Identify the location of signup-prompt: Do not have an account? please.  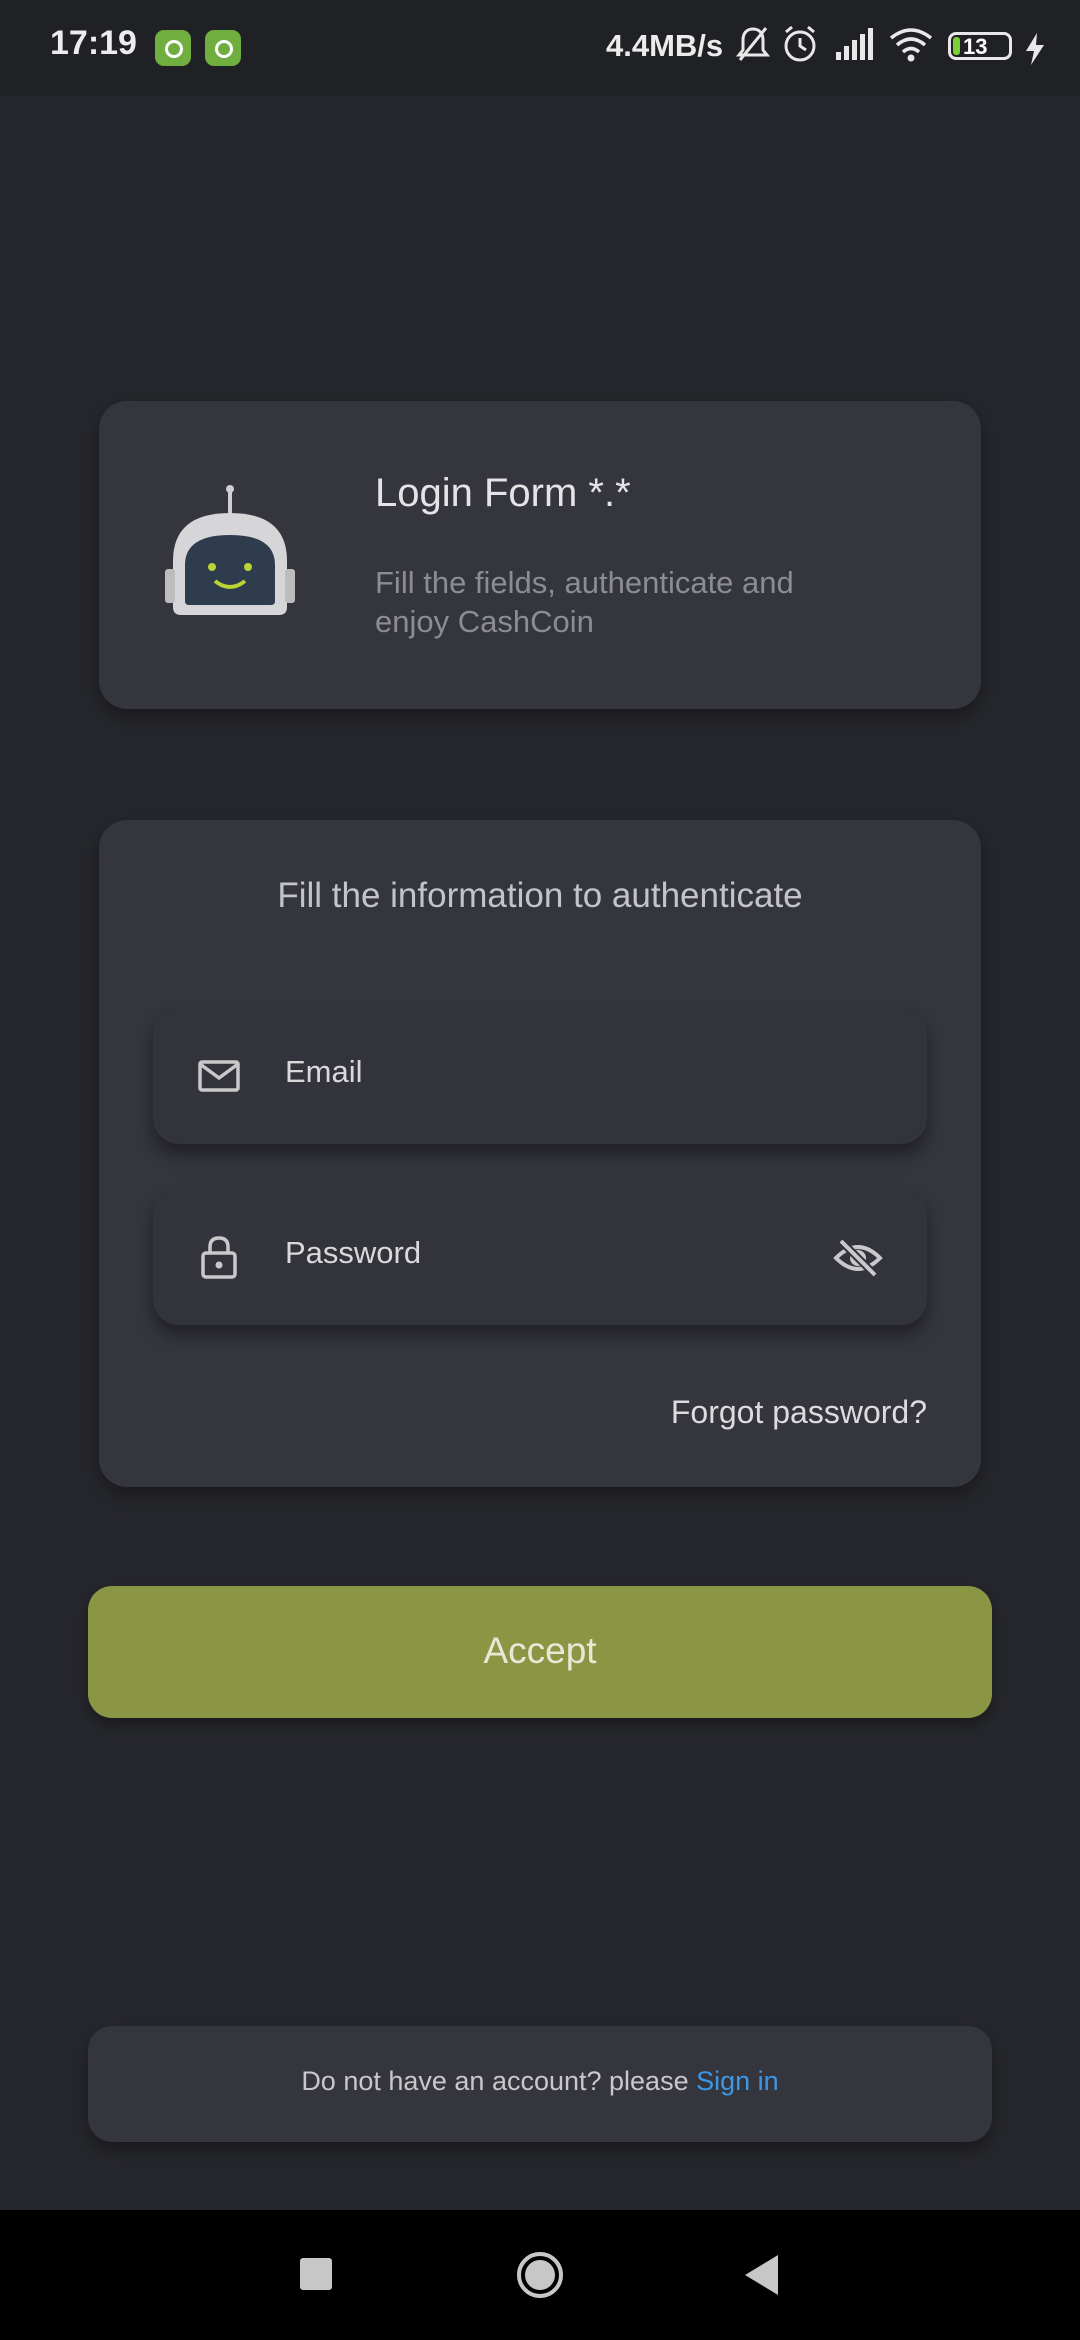
(499, 2081).